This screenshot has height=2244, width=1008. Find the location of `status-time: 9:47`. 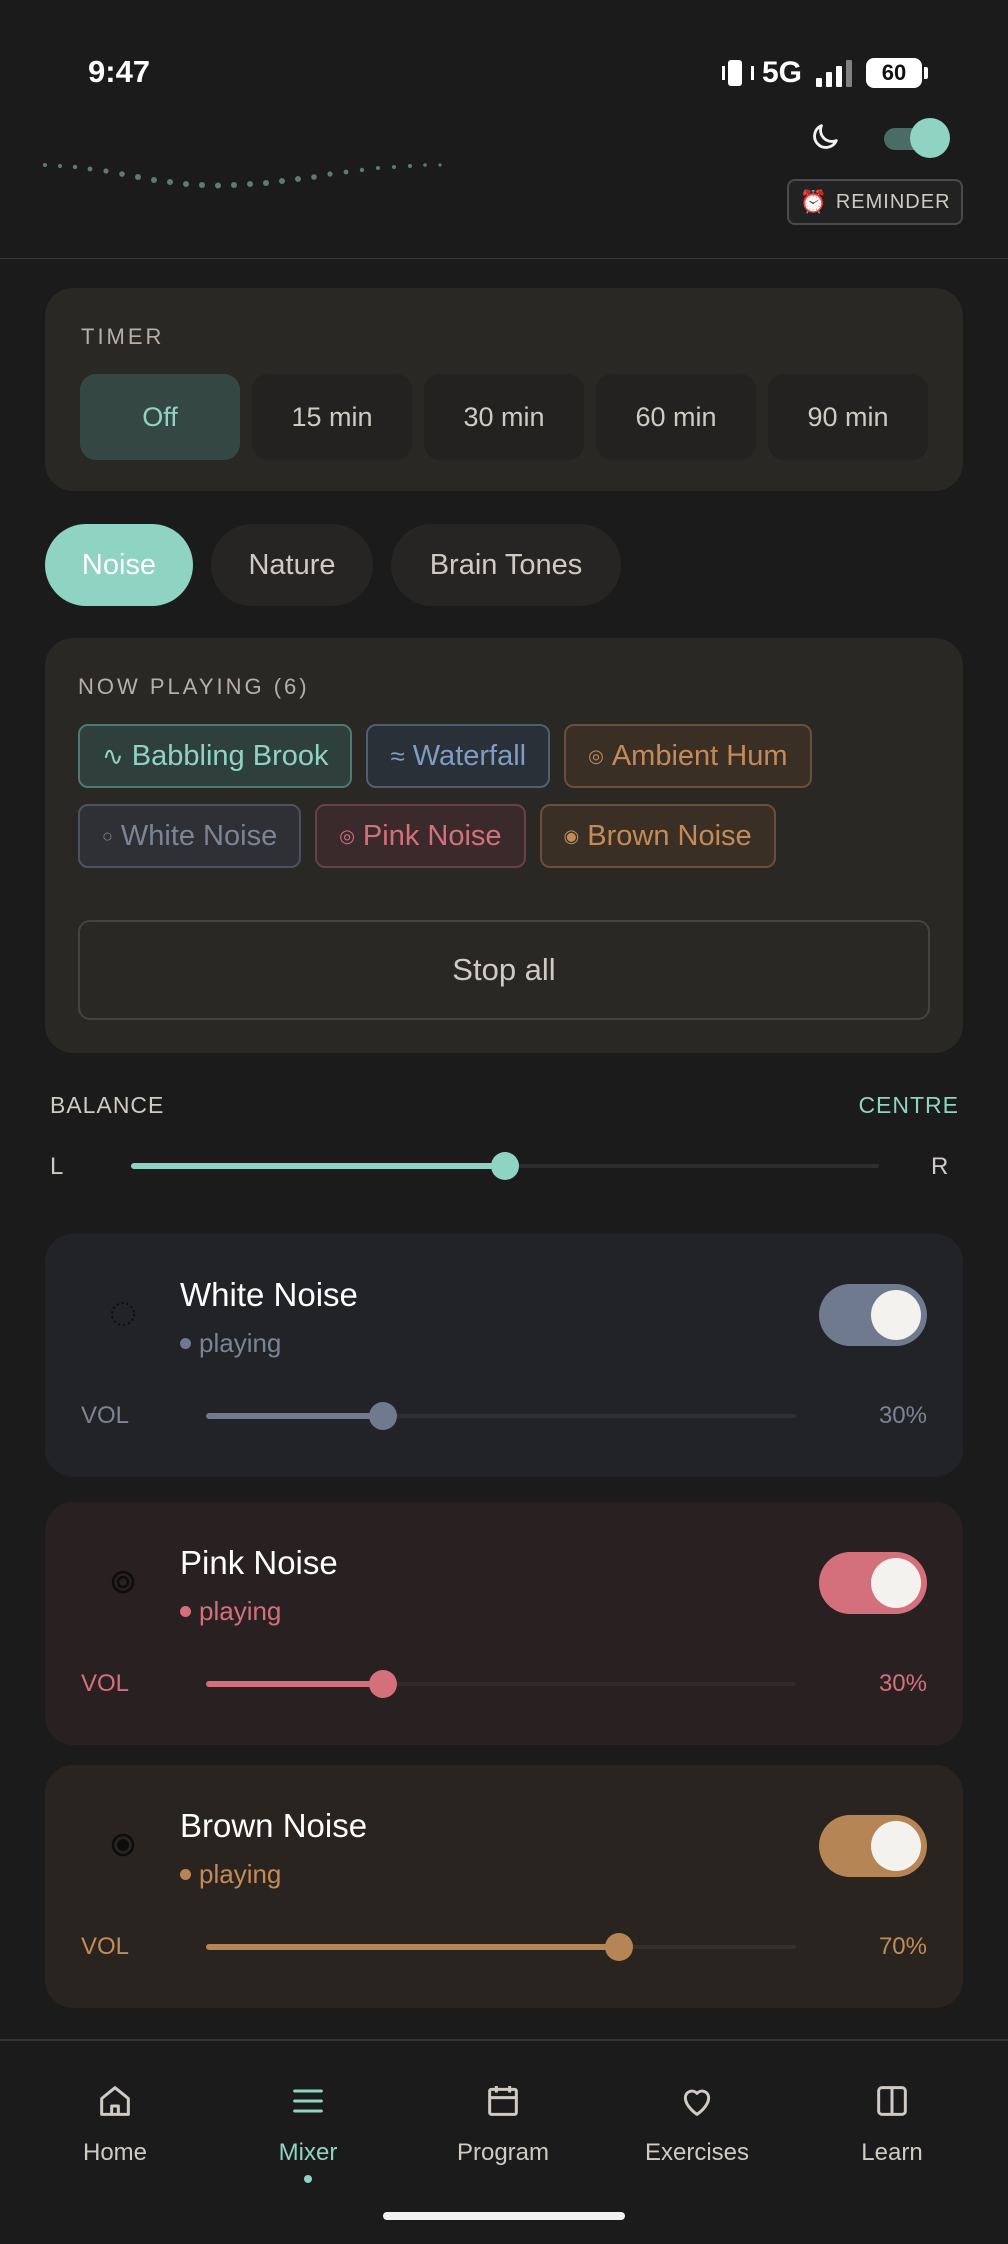

status-time: 9:47 is located at coordinates (119, 71).